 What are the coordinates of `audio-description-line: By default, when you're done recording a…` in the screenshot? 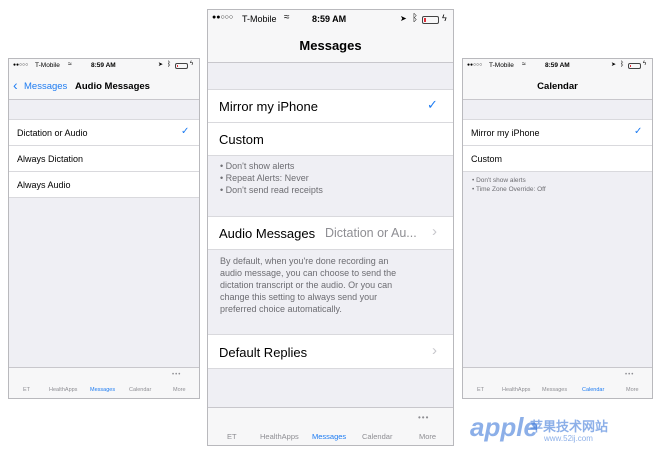 It's located at (304, 261).